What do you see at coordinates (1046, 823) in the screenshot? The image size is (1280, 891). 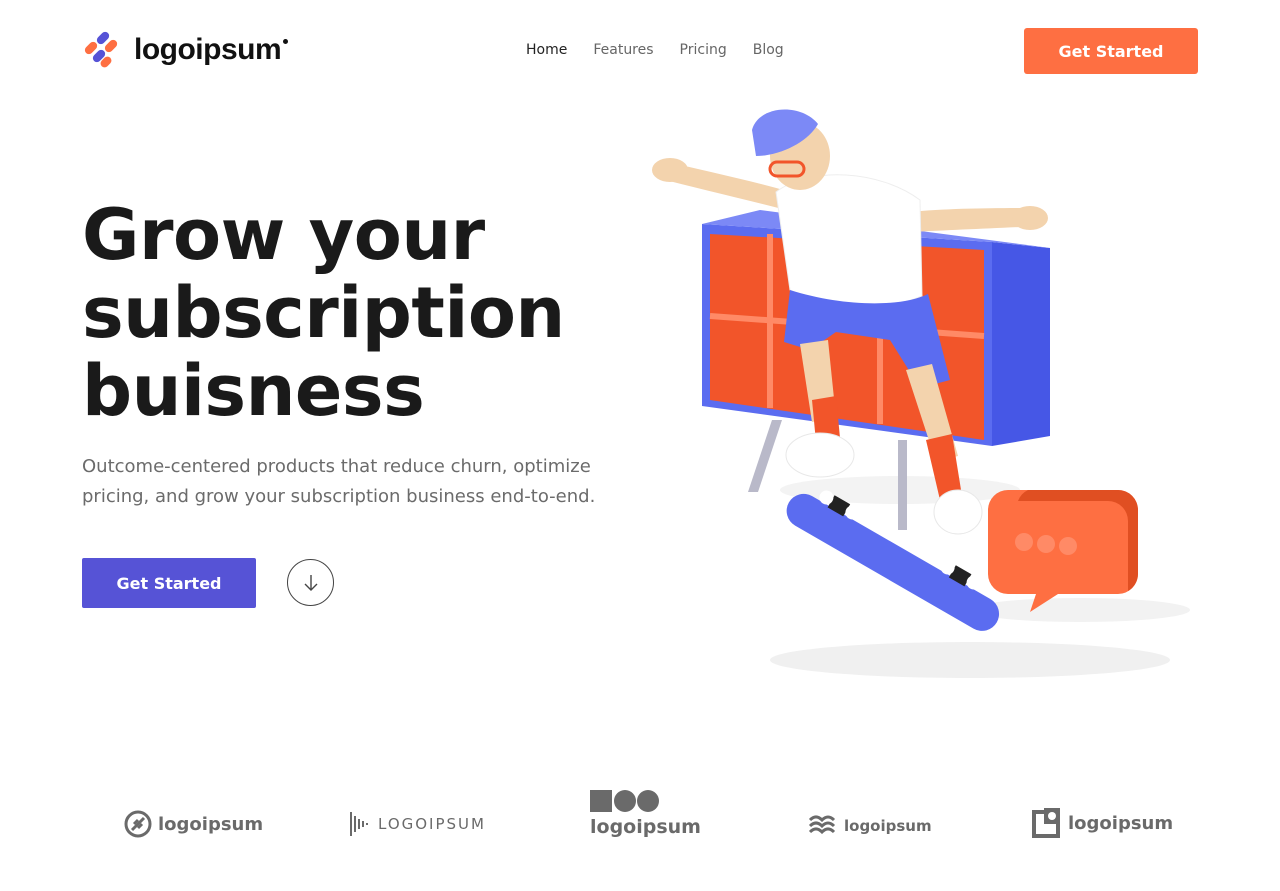 I see `square-frame-logo-icon` at bounding box center [1046, 823].